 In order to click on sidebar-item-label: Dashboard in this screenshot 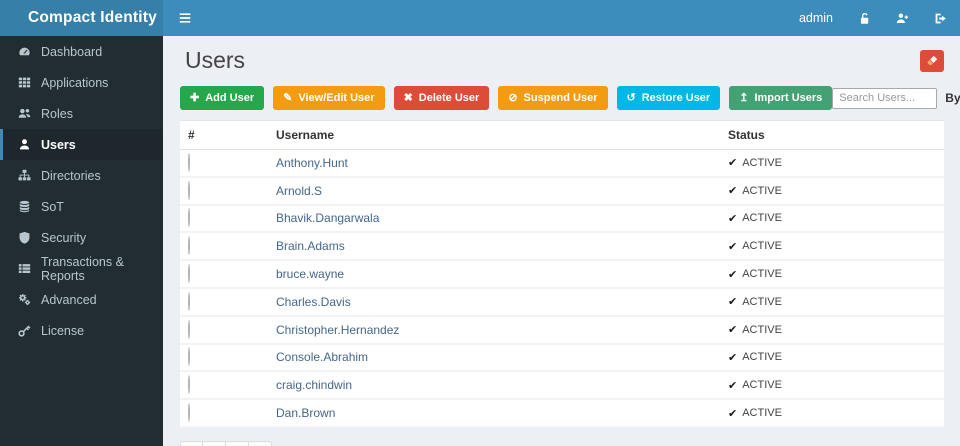, I will do `click(72, 51)`.